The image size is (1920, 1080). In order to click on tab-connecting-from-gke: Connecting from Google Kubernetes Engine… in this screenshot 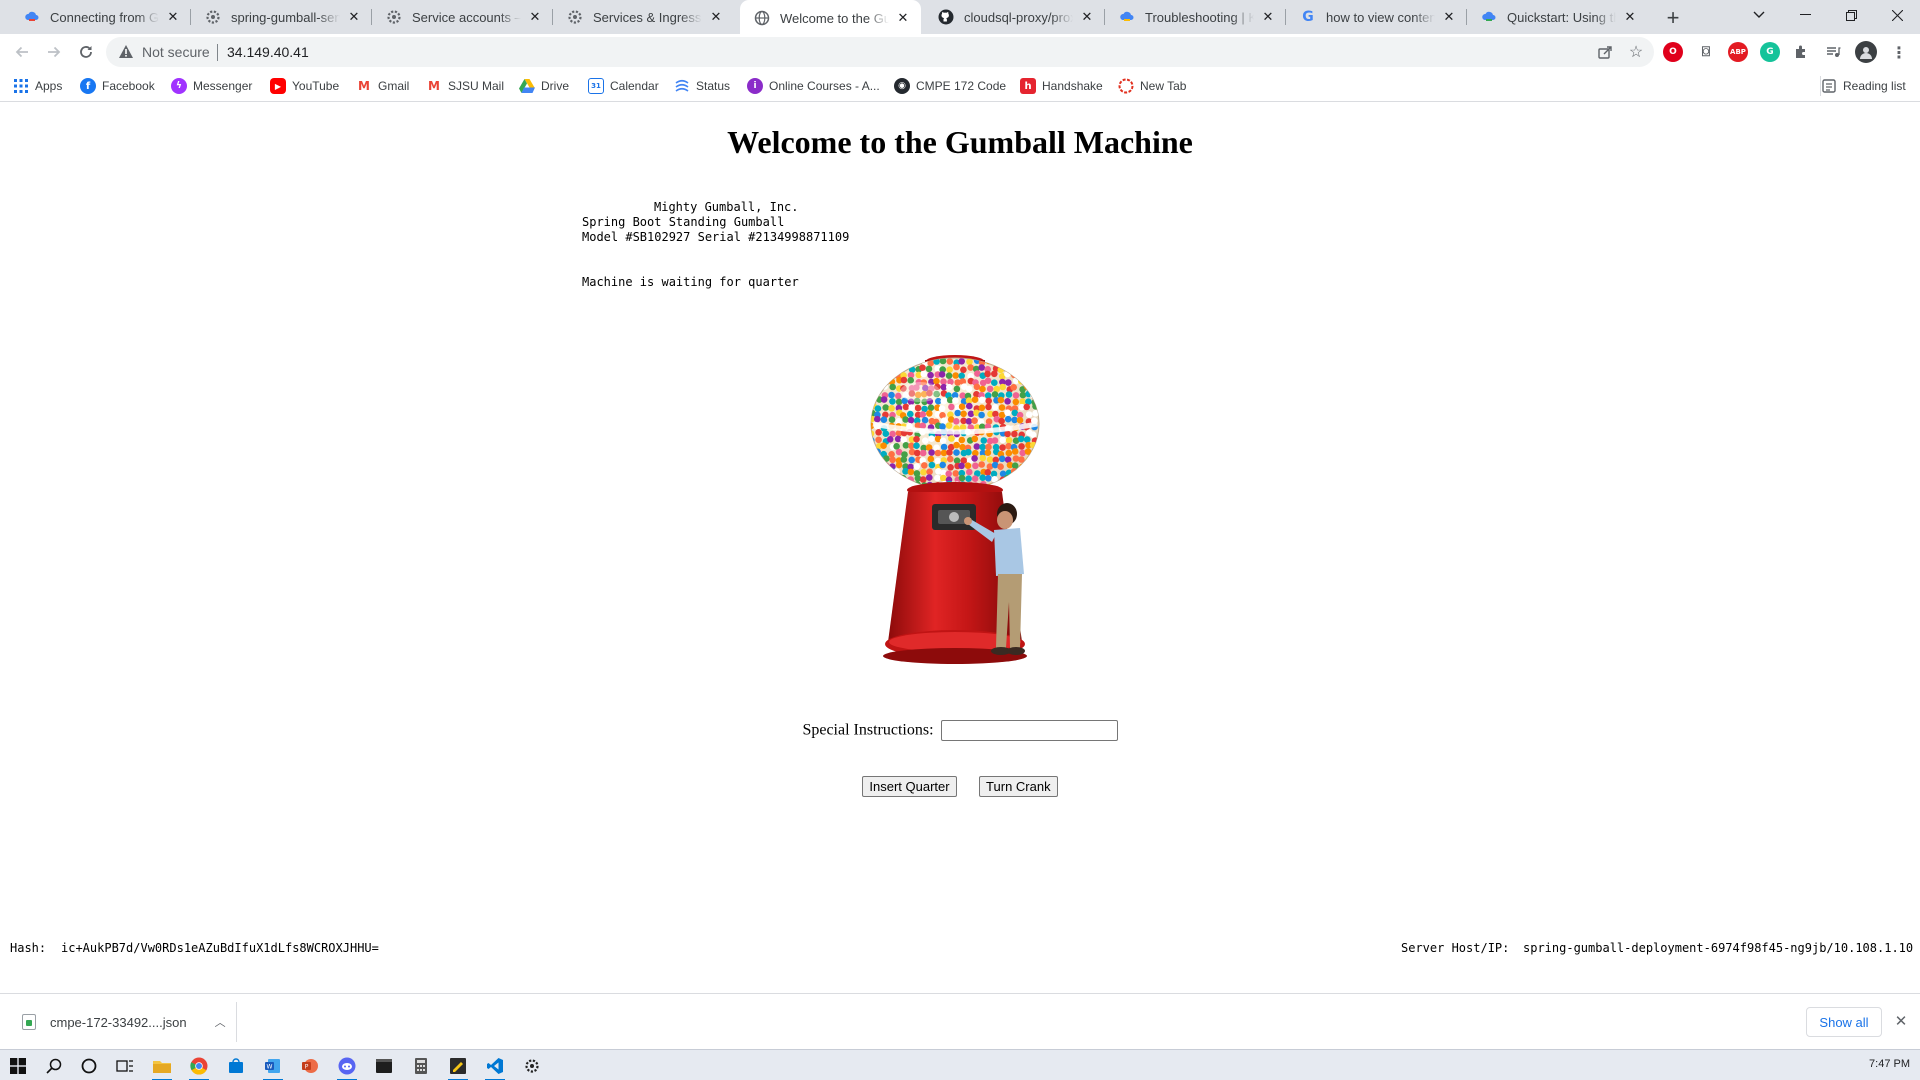, I will do `click(100, 17)`.